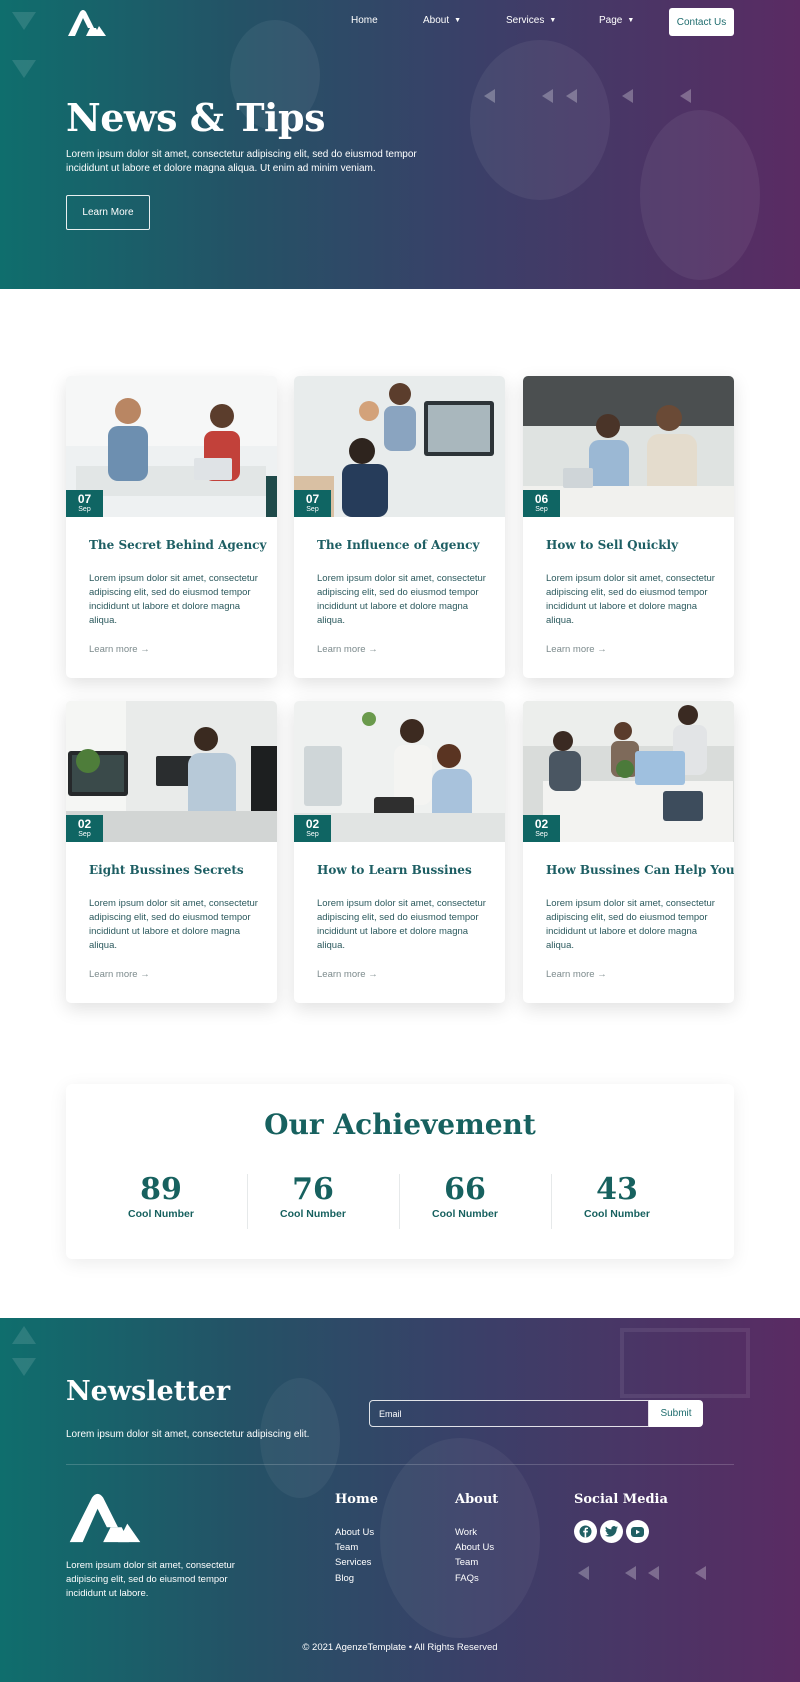  Describe the element at coordinates (465, 1196) in the screenshot. I see `stat-item: 66 Cool Number` at that location.